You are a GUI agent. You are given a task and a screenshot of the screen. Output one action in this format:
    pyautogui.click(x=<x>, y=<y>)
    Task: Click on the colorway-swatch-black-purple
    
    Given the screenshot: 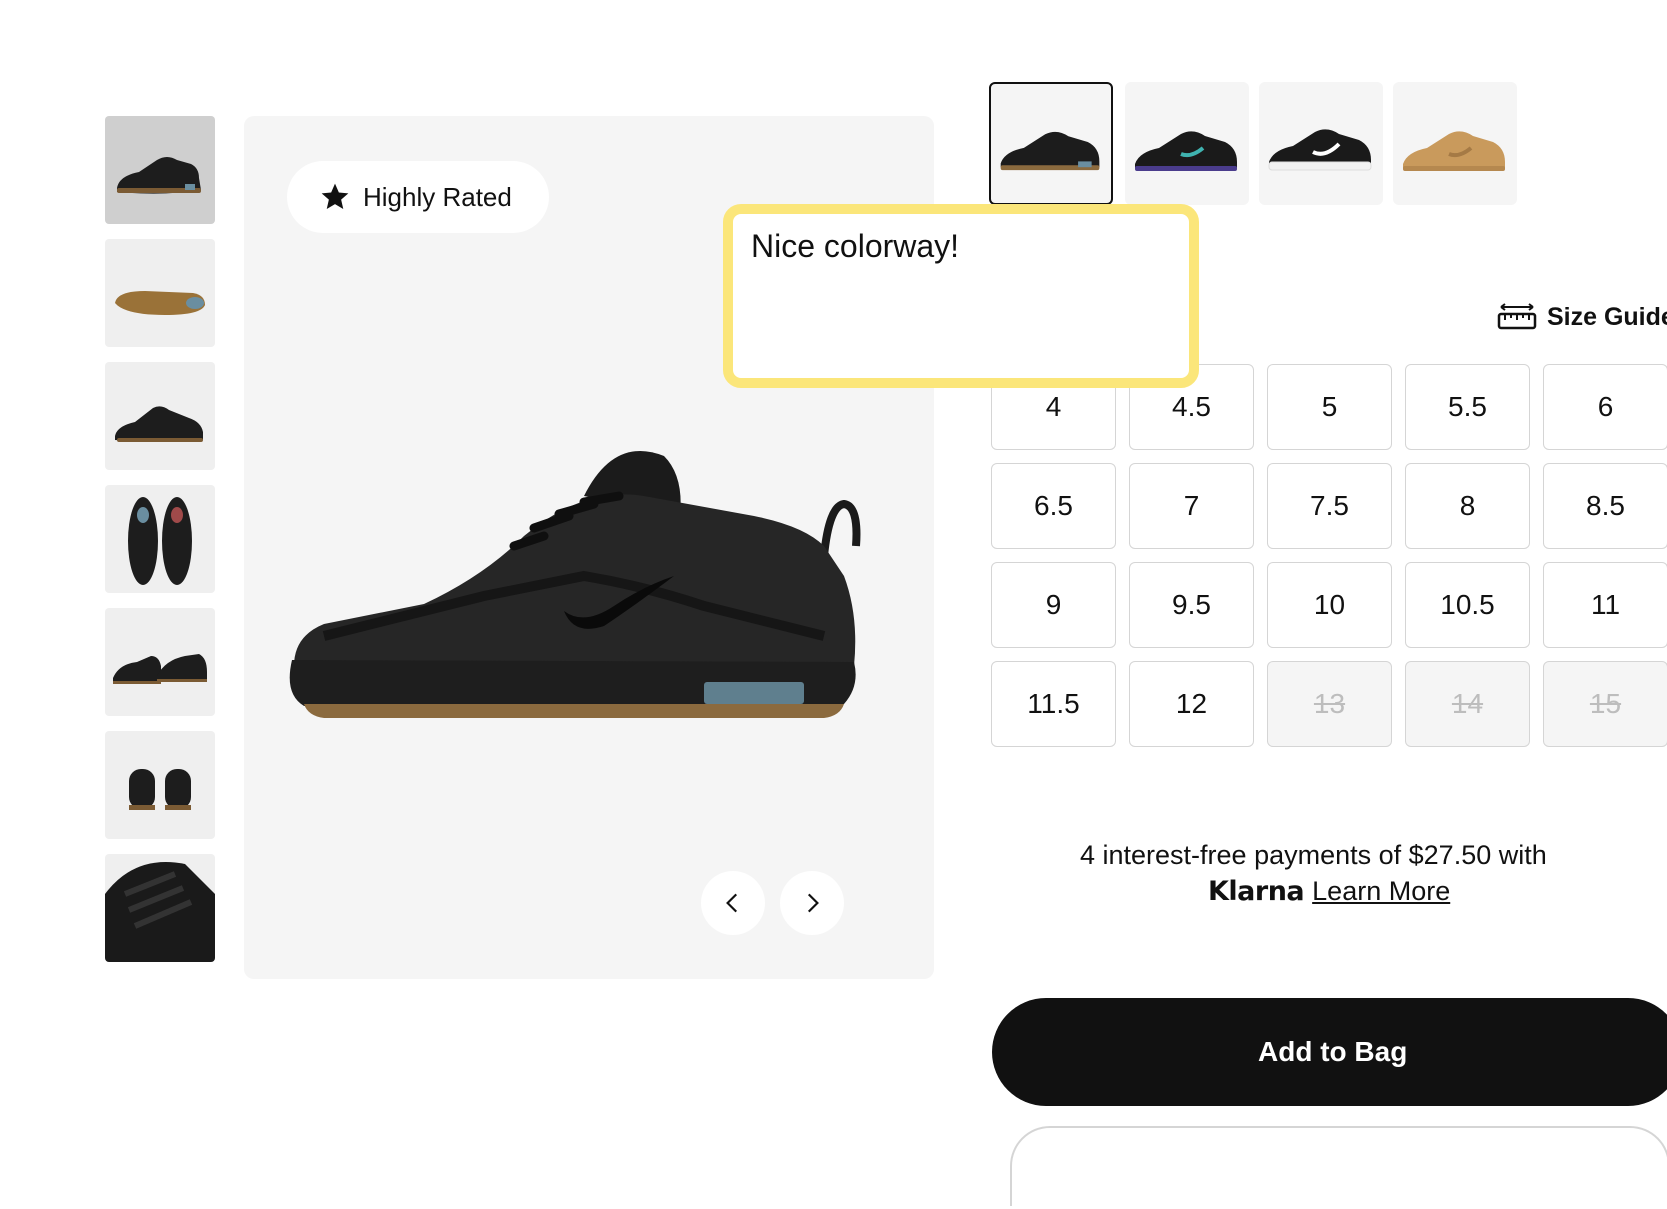 What is the action you would take?
    pyautogui.click(x=1187, y=143)
    